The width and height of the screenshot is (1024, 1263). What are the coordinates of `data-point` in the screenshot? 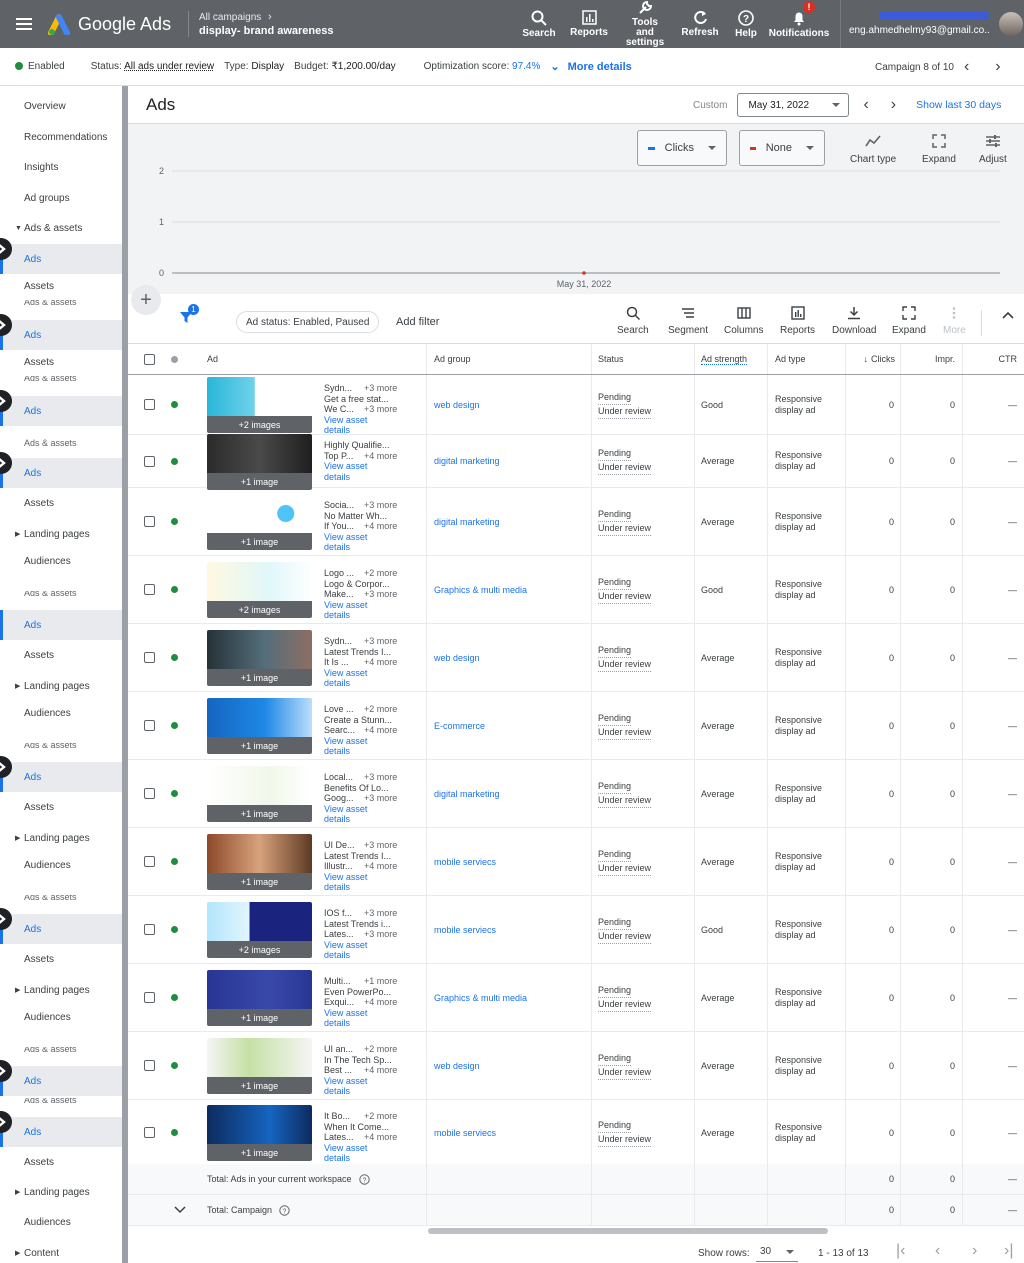 It's located at (584, 273).